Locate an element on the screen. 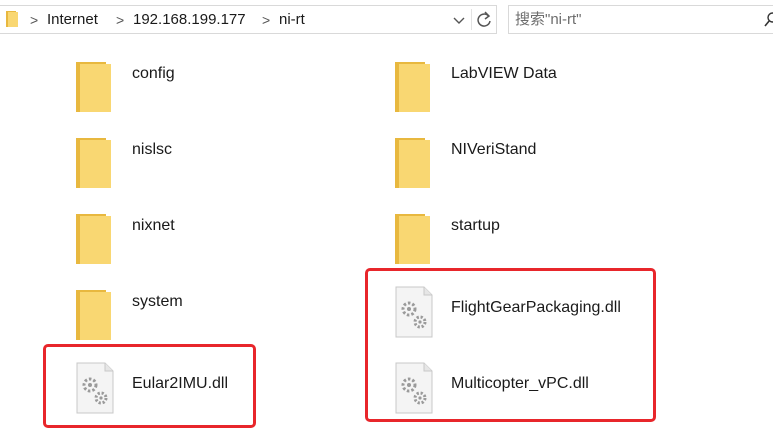 Image resolution: width=773 pixels, height=441 pixels. refresh-button is located at coordinates (483, 19).